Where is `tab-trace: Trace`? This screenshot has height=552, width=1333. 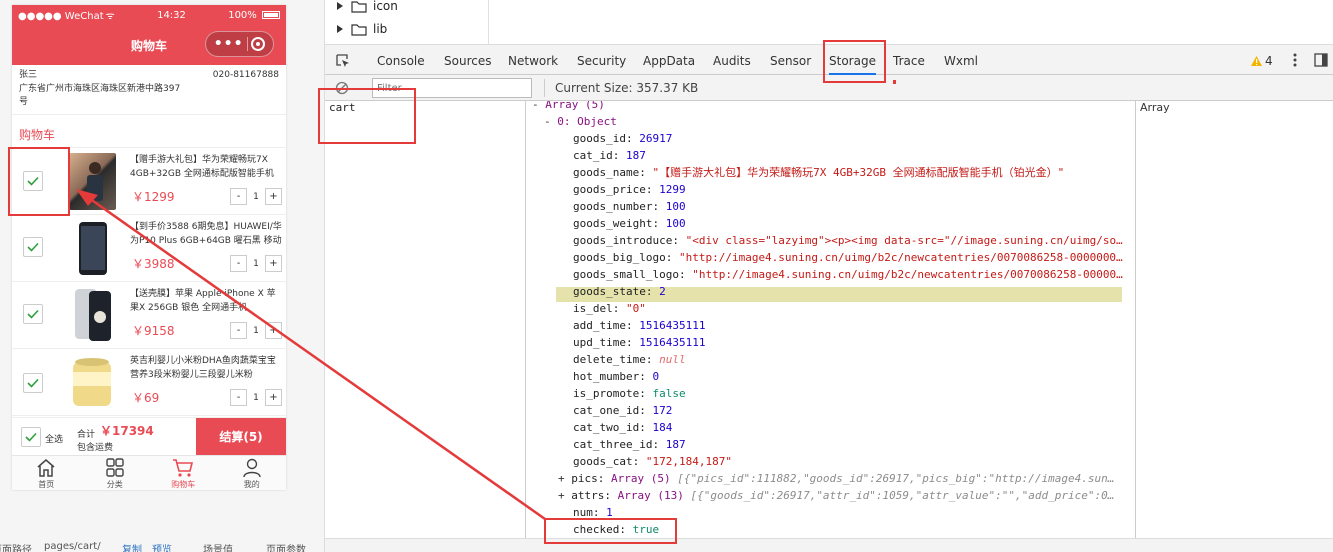
tab-trace: Trace is located at coordinates (909, 60).